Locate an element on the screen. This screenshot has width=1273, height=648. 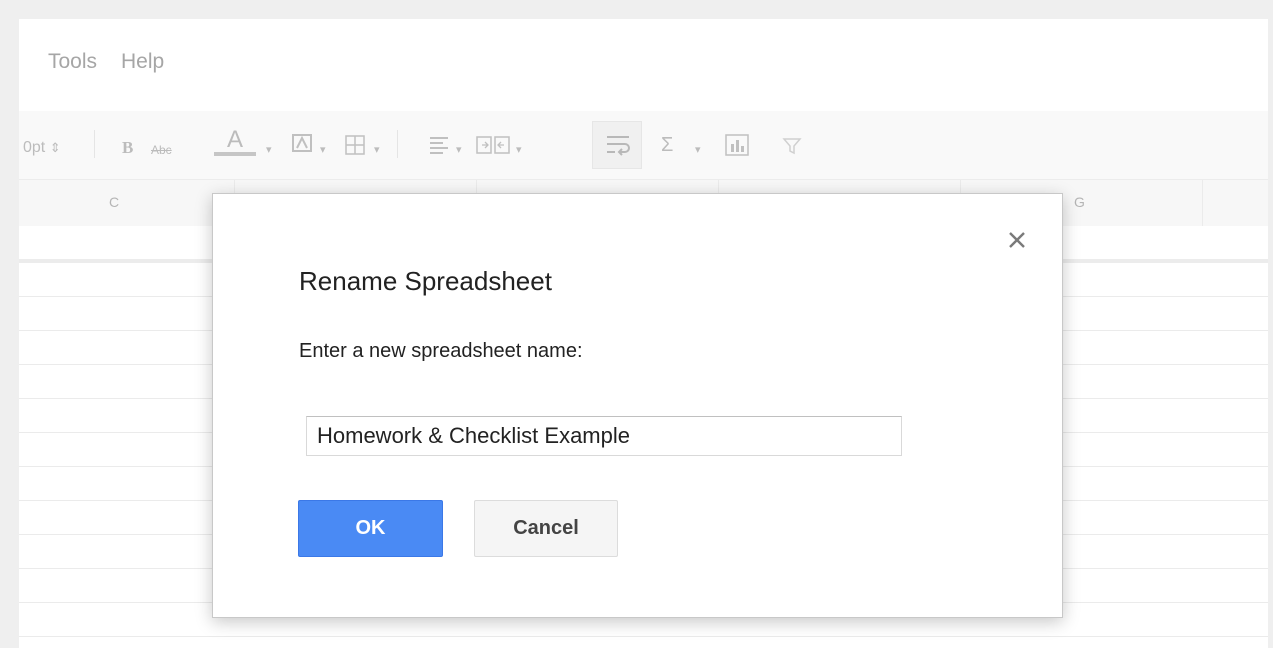
sigma-icon: Σ is located at coordinates (667, 145).